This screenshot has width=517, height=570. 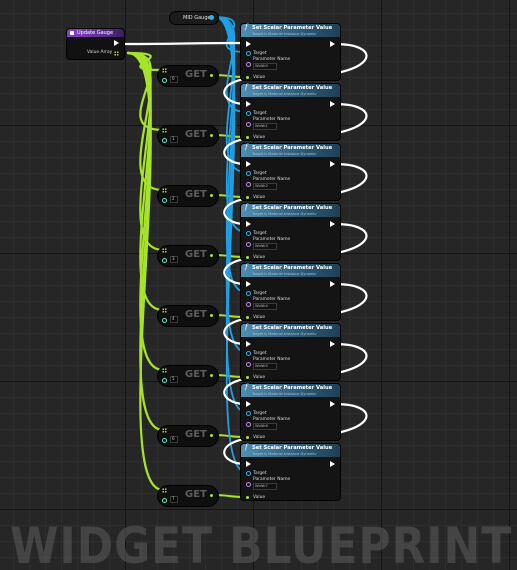 What do you see at coordinates (188, 316) in the screenshot?
I see `array-get-node: GET 4` at bounding box center [188, 316].